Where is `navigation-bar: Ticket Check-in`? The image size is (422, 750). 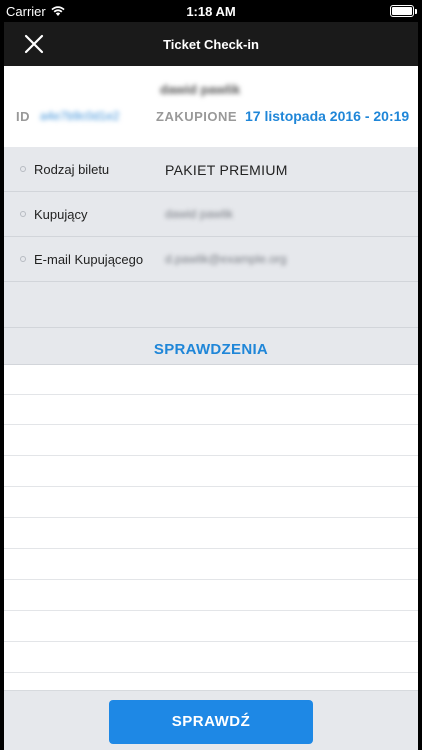
navigation-bar: Ticket Check-in is located at coordinates (211, 44).